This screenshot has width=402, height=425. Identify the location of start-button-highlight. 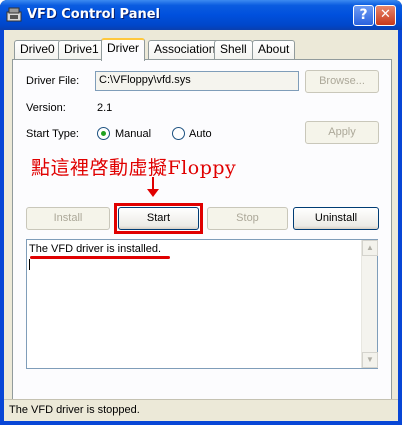
(158, 218).